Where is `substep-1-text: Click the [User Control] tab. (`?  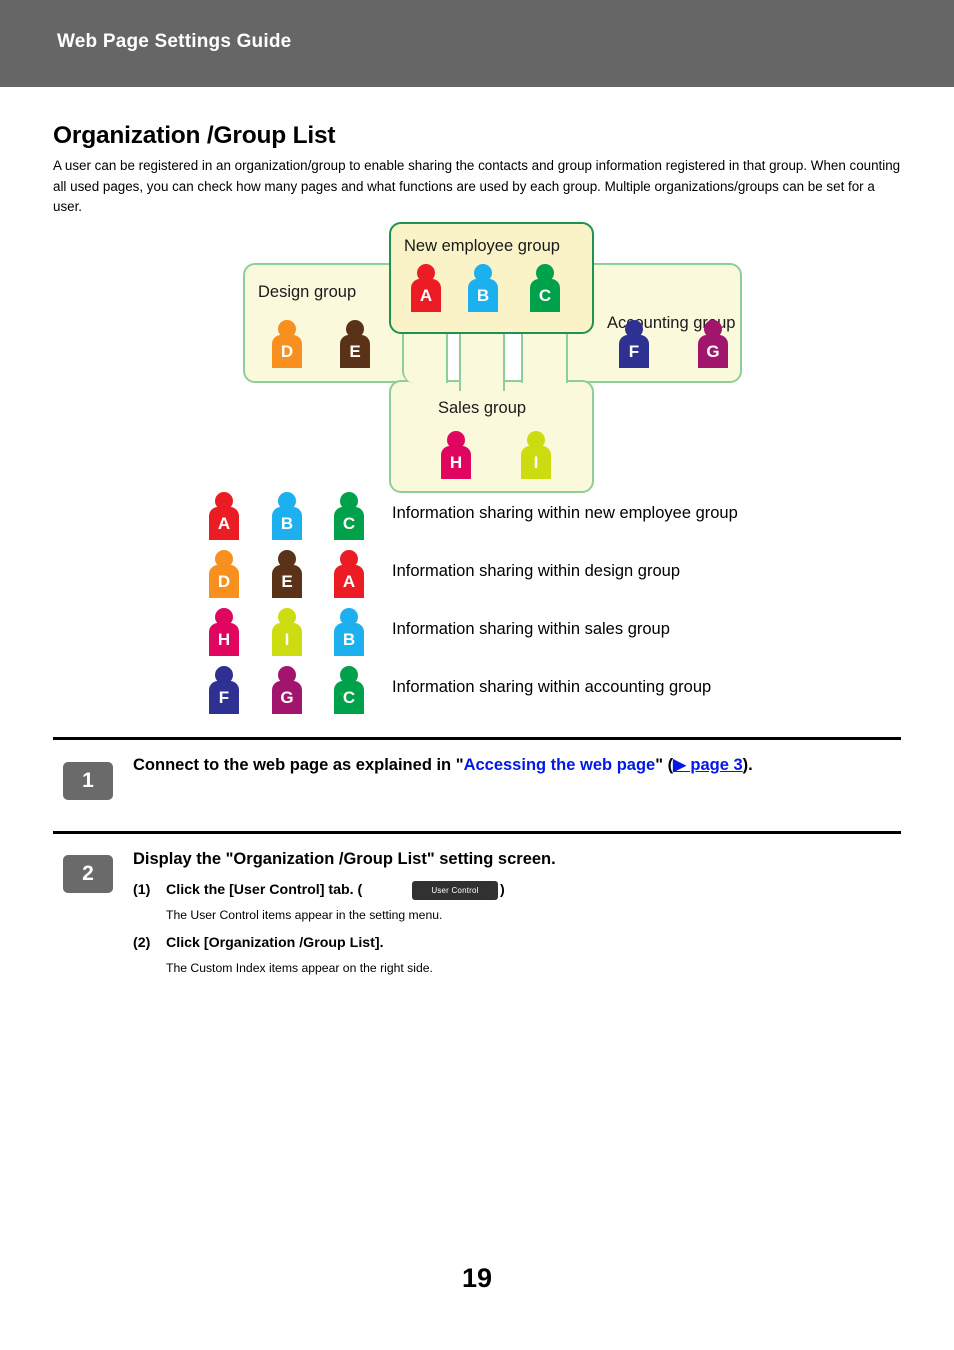 substep-1-text: Click the [User Control] tab. ( is located at coordinates (264, 890).